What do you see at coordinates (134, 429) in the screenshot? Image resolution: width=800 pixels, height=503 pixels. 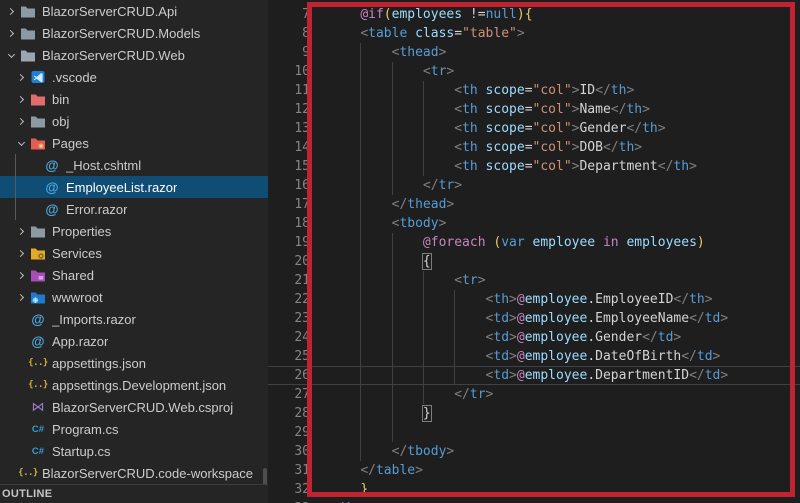 I see `explorer-item-program-cs: C# Program.cs` at bounding box center [134, 429].